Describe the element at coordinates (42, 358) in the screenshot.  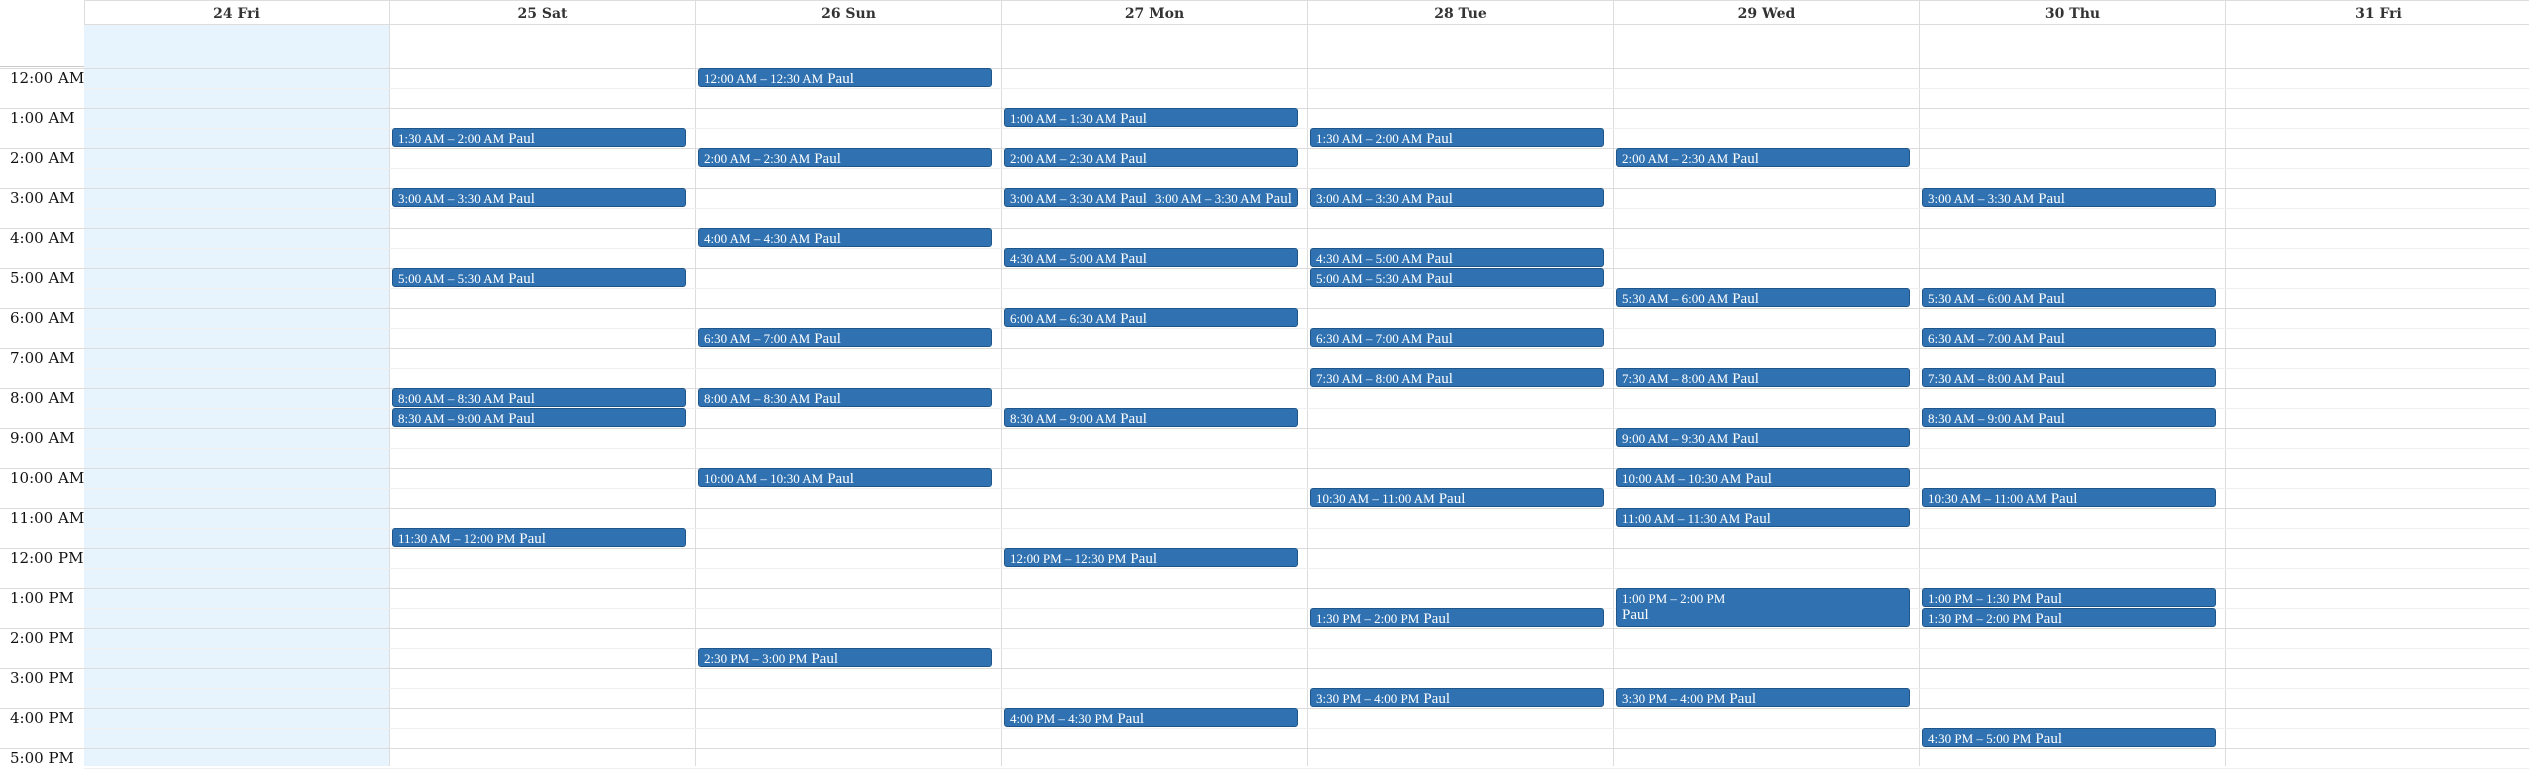
I see `time-label: 7:00 AM` at that location.